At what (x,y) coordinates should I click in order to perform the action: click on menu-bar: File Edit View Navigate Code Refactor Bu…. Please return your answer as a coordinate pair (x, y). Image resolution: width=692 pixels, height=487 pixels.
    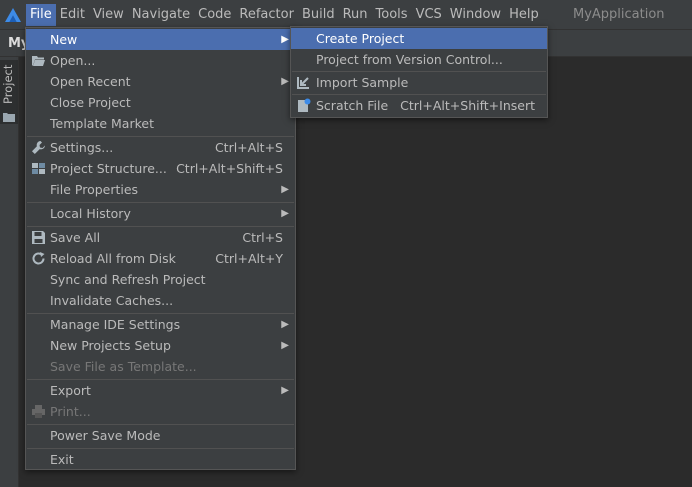
    Looking at the image, I should click on (346, 14).